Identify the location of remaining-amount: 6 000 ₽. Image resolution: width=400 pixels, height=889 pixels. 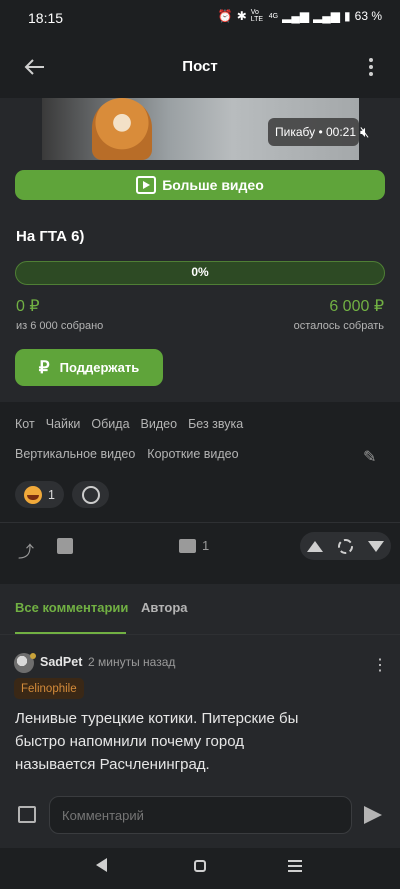
(356, 306).